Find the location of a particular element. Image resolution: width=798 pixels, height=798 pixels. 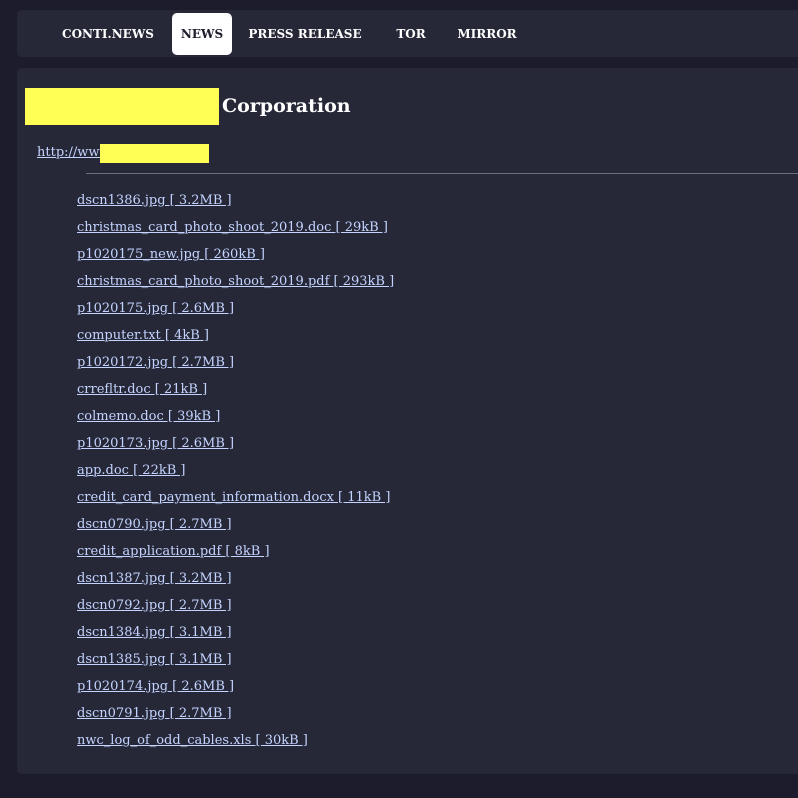

nav-item-news: NEWS is located at coordinates (202, 34).